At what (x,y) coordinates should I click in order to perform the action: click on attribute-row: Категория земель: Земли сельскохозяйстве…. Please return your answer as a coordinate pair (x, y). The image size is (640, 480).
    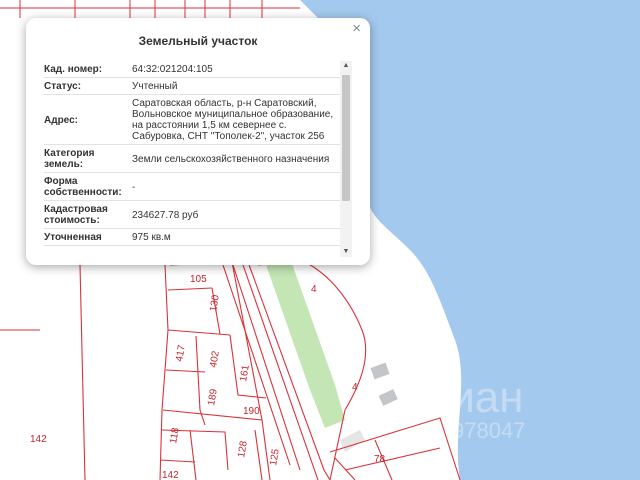
    Looking at the image, I should click on (193, 158).